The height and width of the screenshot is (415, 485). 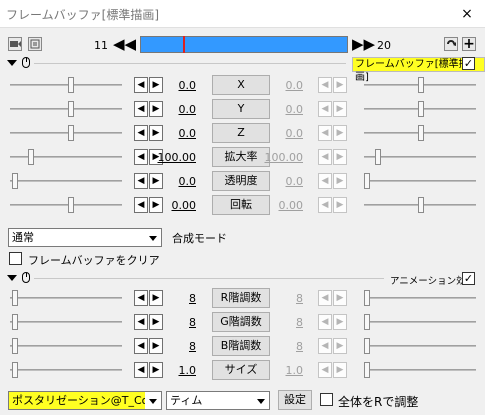 What do you see at coordinates (280, 370) in the screenshot?
I see `end-value: 1.0` at bounding box center [280, 370].